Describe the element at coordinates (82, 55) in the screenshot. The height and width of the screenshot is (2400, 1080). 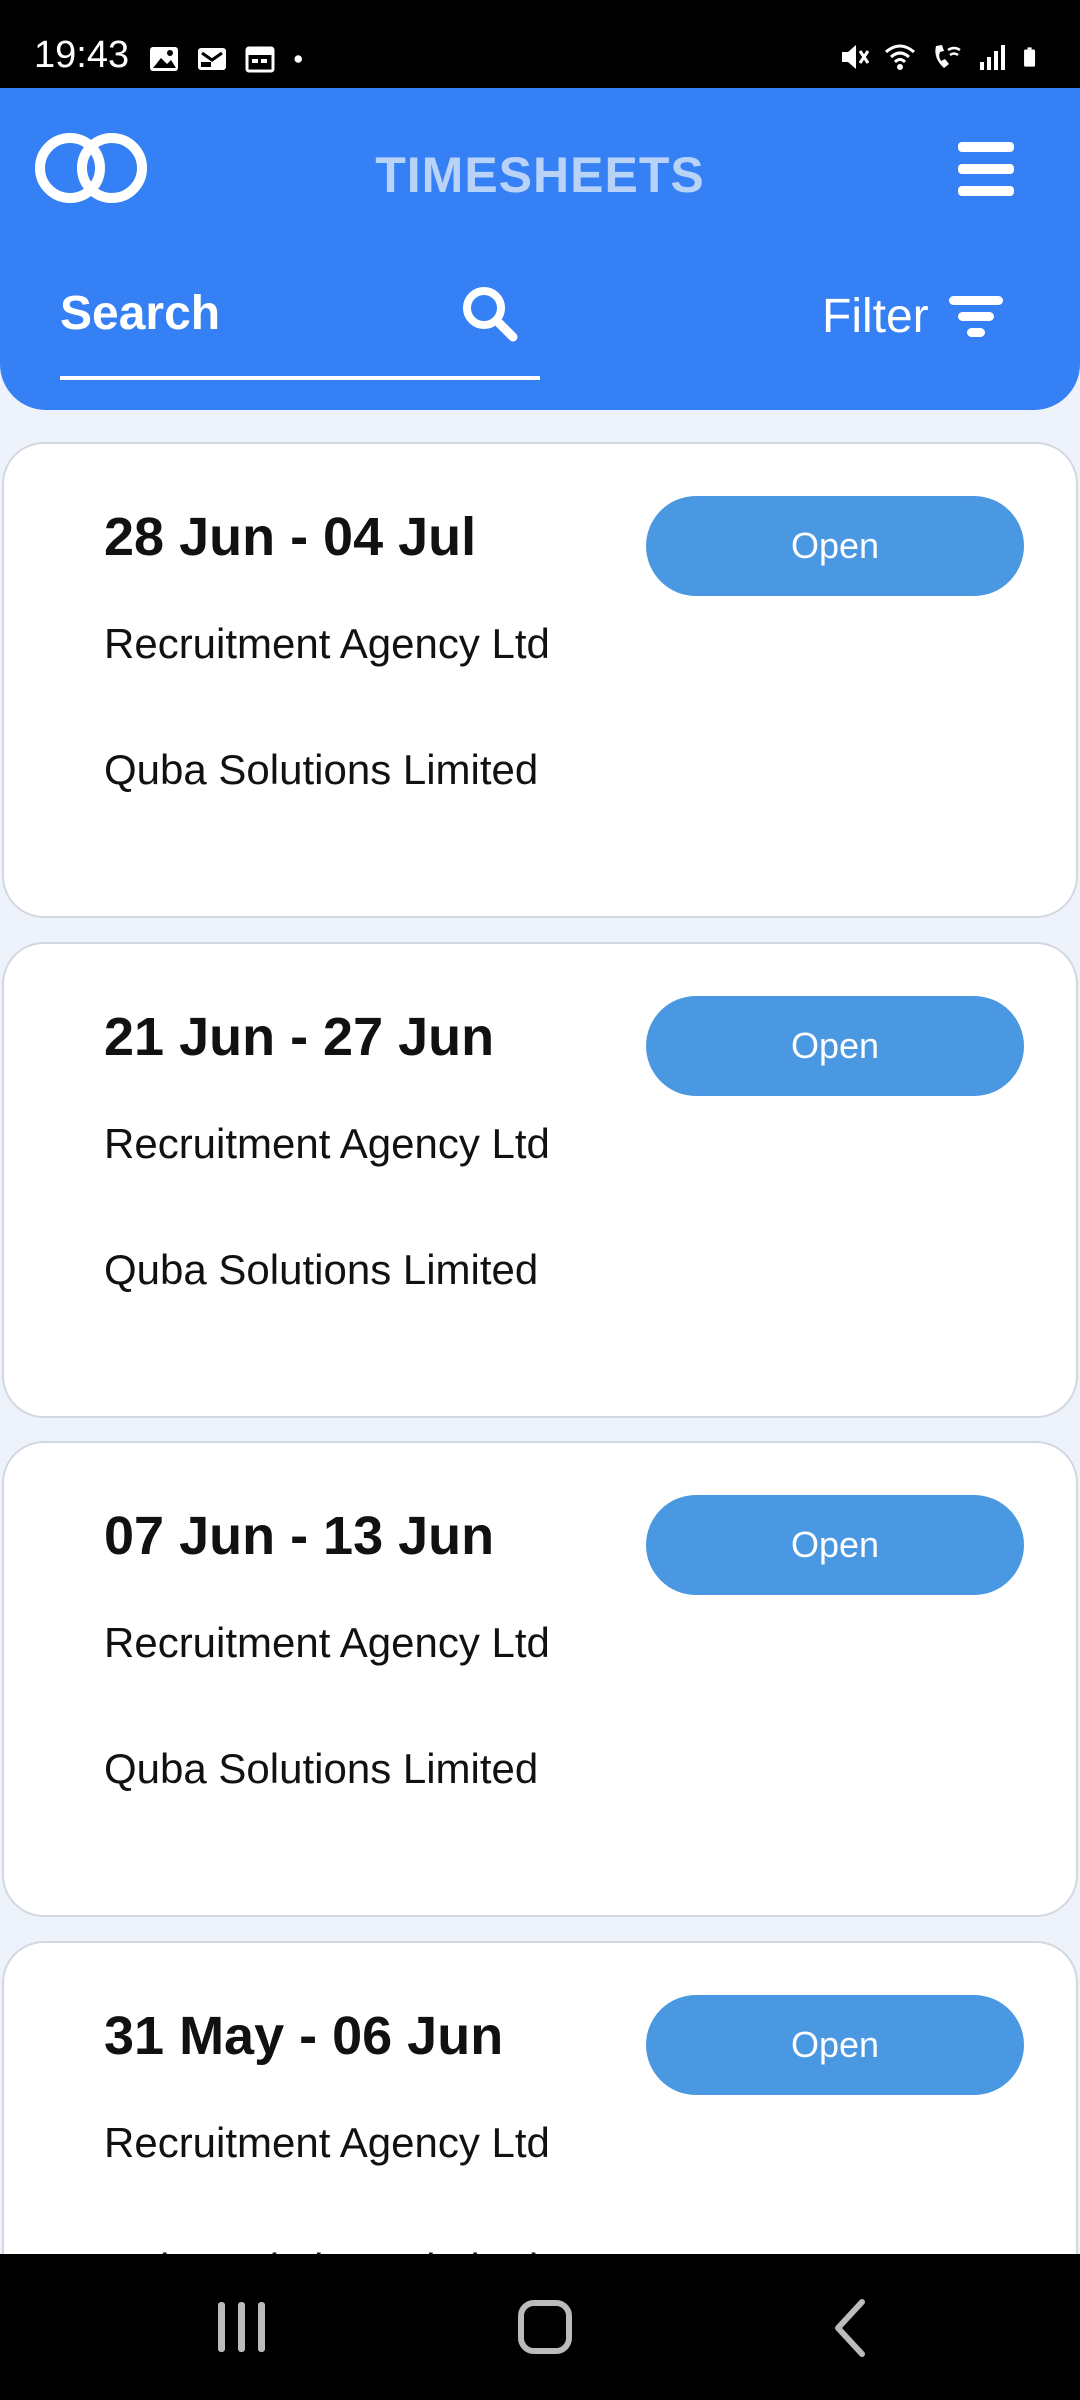
I see `status-time: 19:43` at that location.